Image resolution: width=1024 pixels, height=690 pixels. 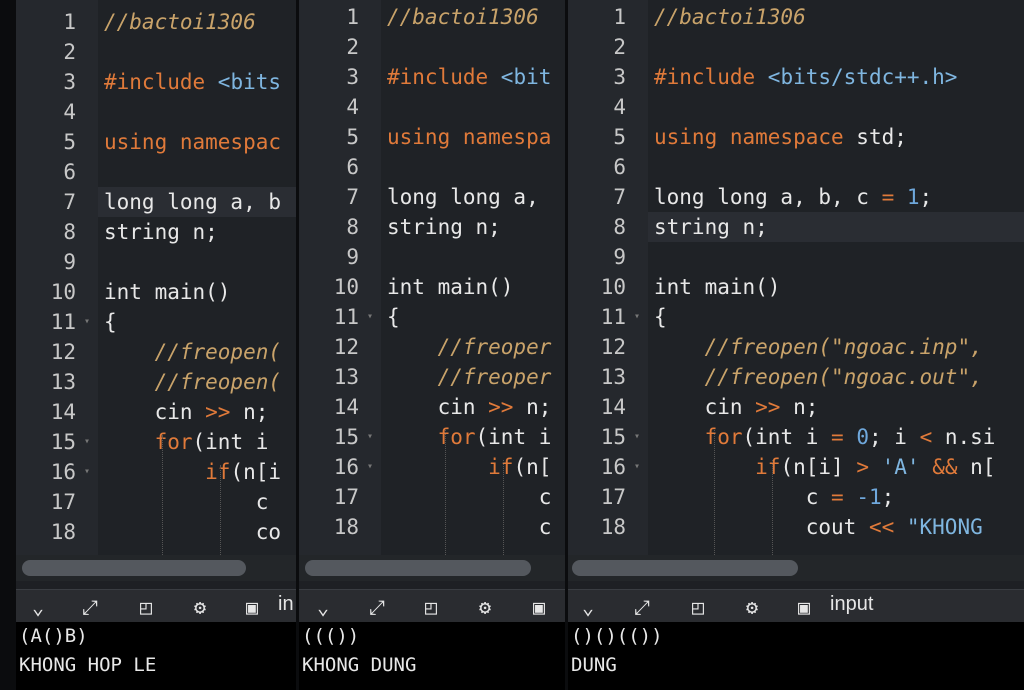 I want to click on code-line: co, so click(x=197, y=532).